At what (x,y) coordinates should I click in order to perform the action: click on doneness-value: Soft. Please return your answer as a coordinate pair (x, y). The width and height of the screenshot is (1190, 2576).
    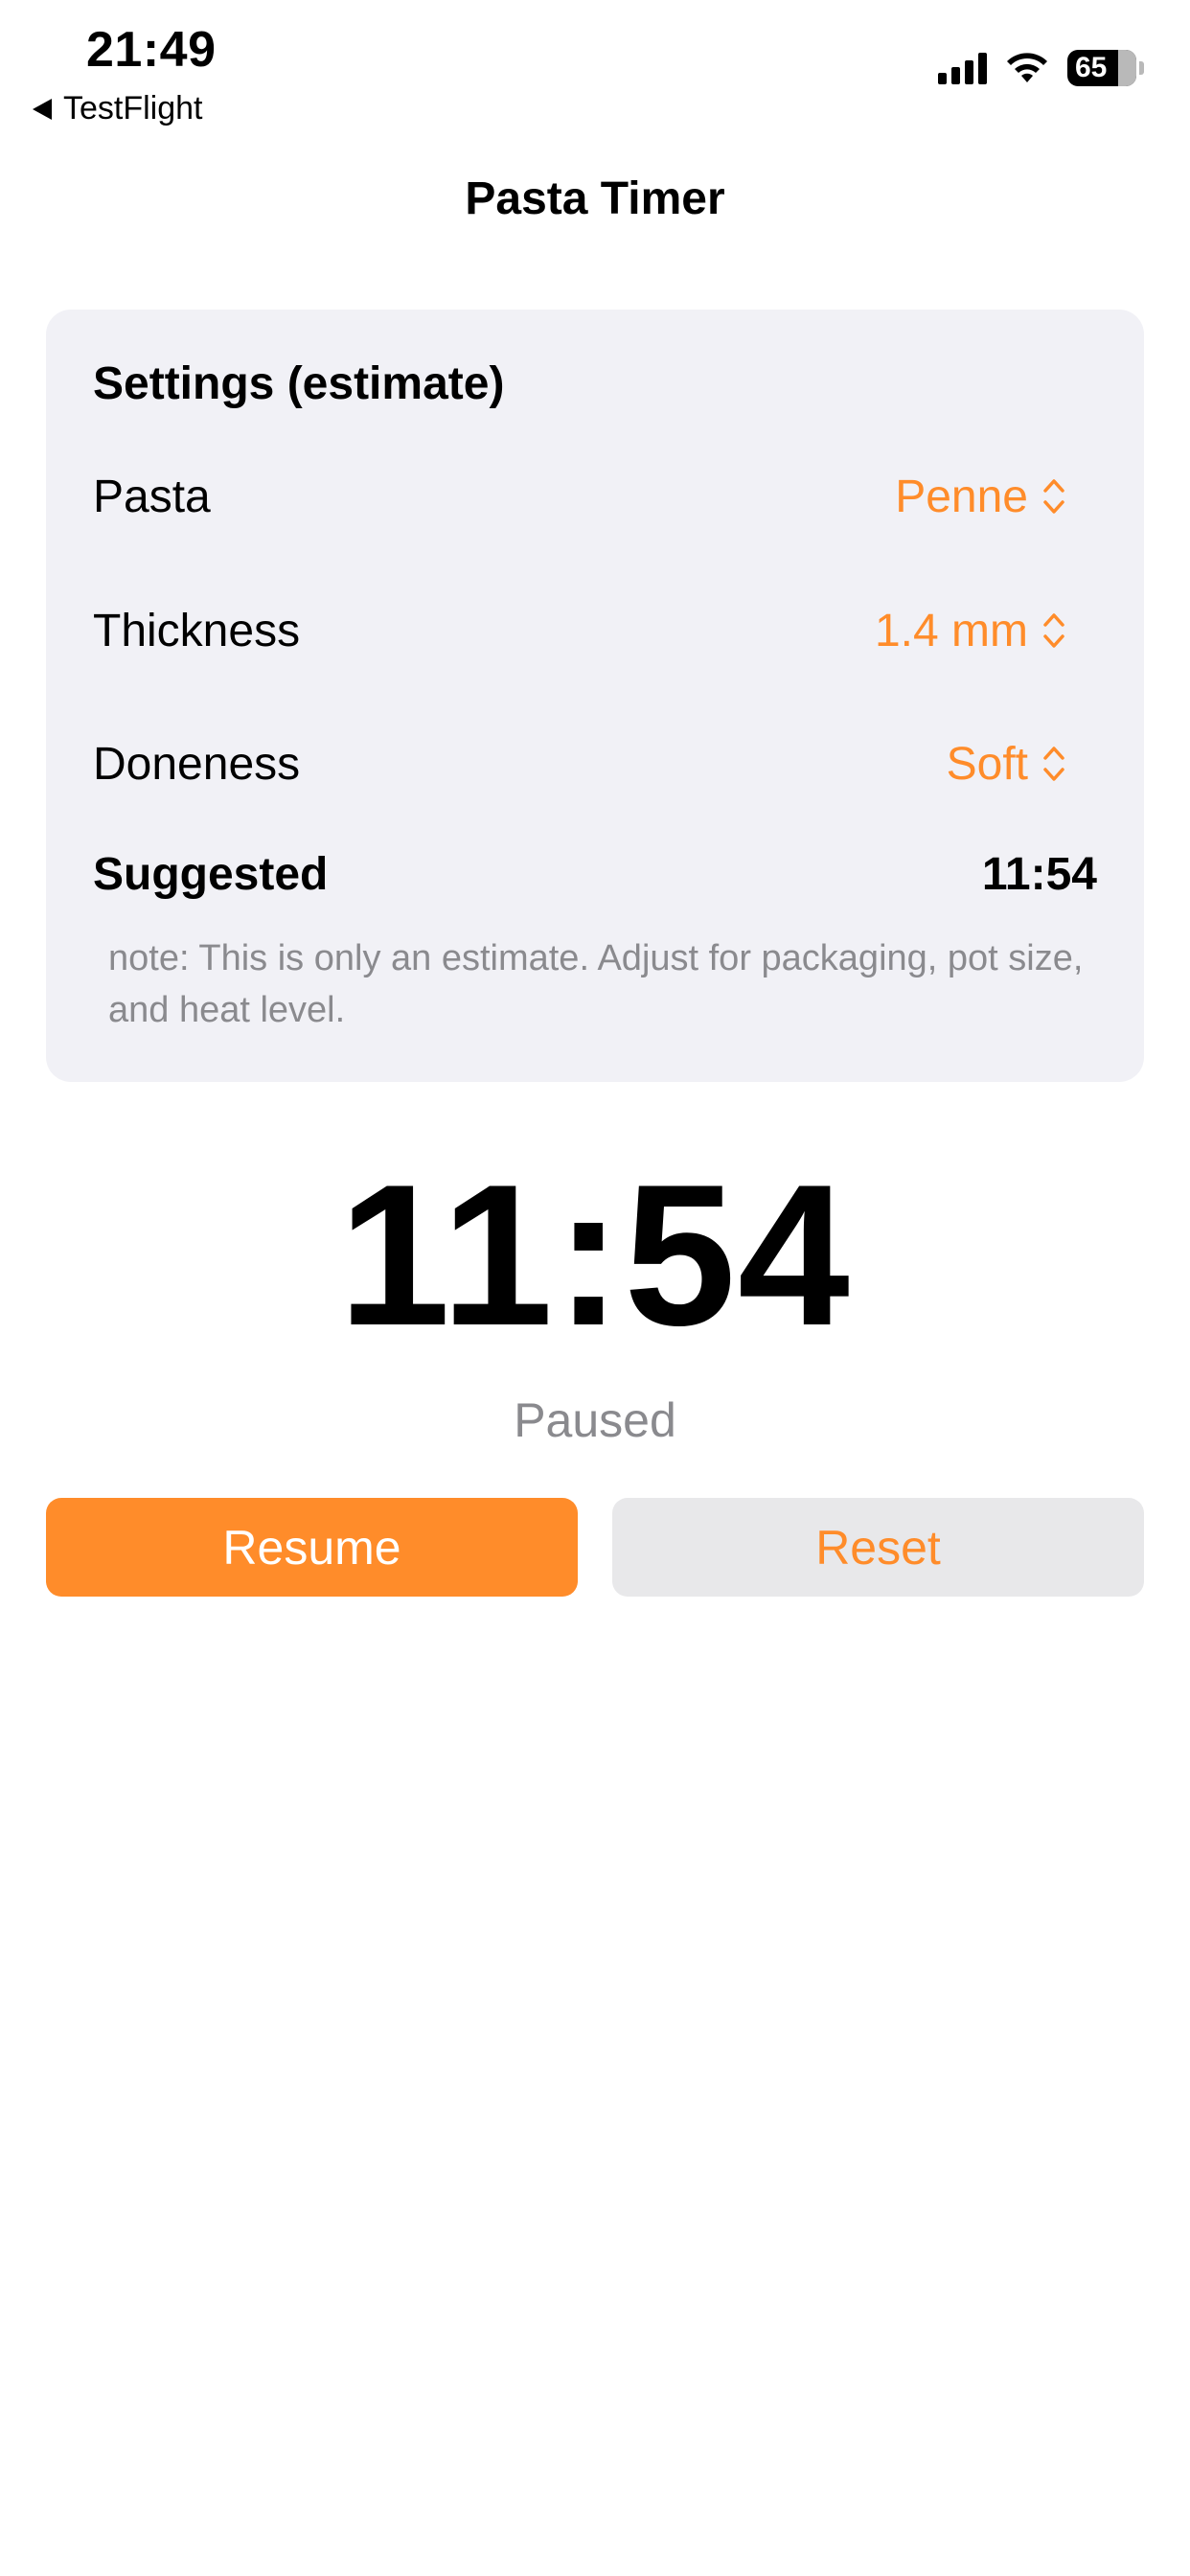
    Looking at the image, I should click on (987, 764).